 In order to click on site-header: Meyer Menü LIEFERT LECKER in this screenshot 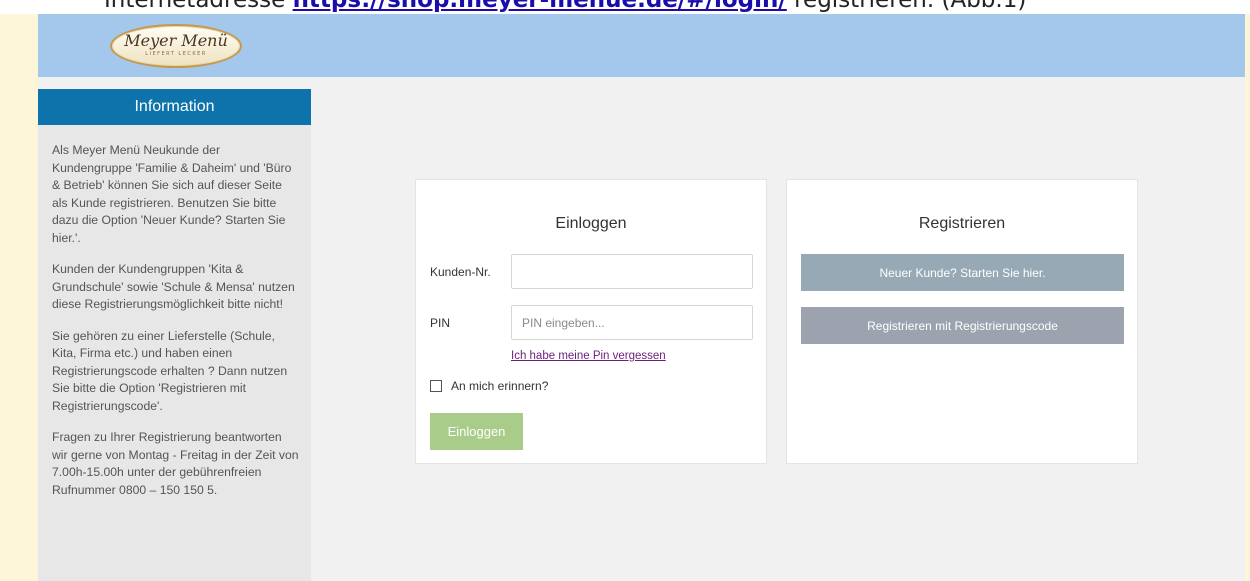, I will do `click(641, 45)`.